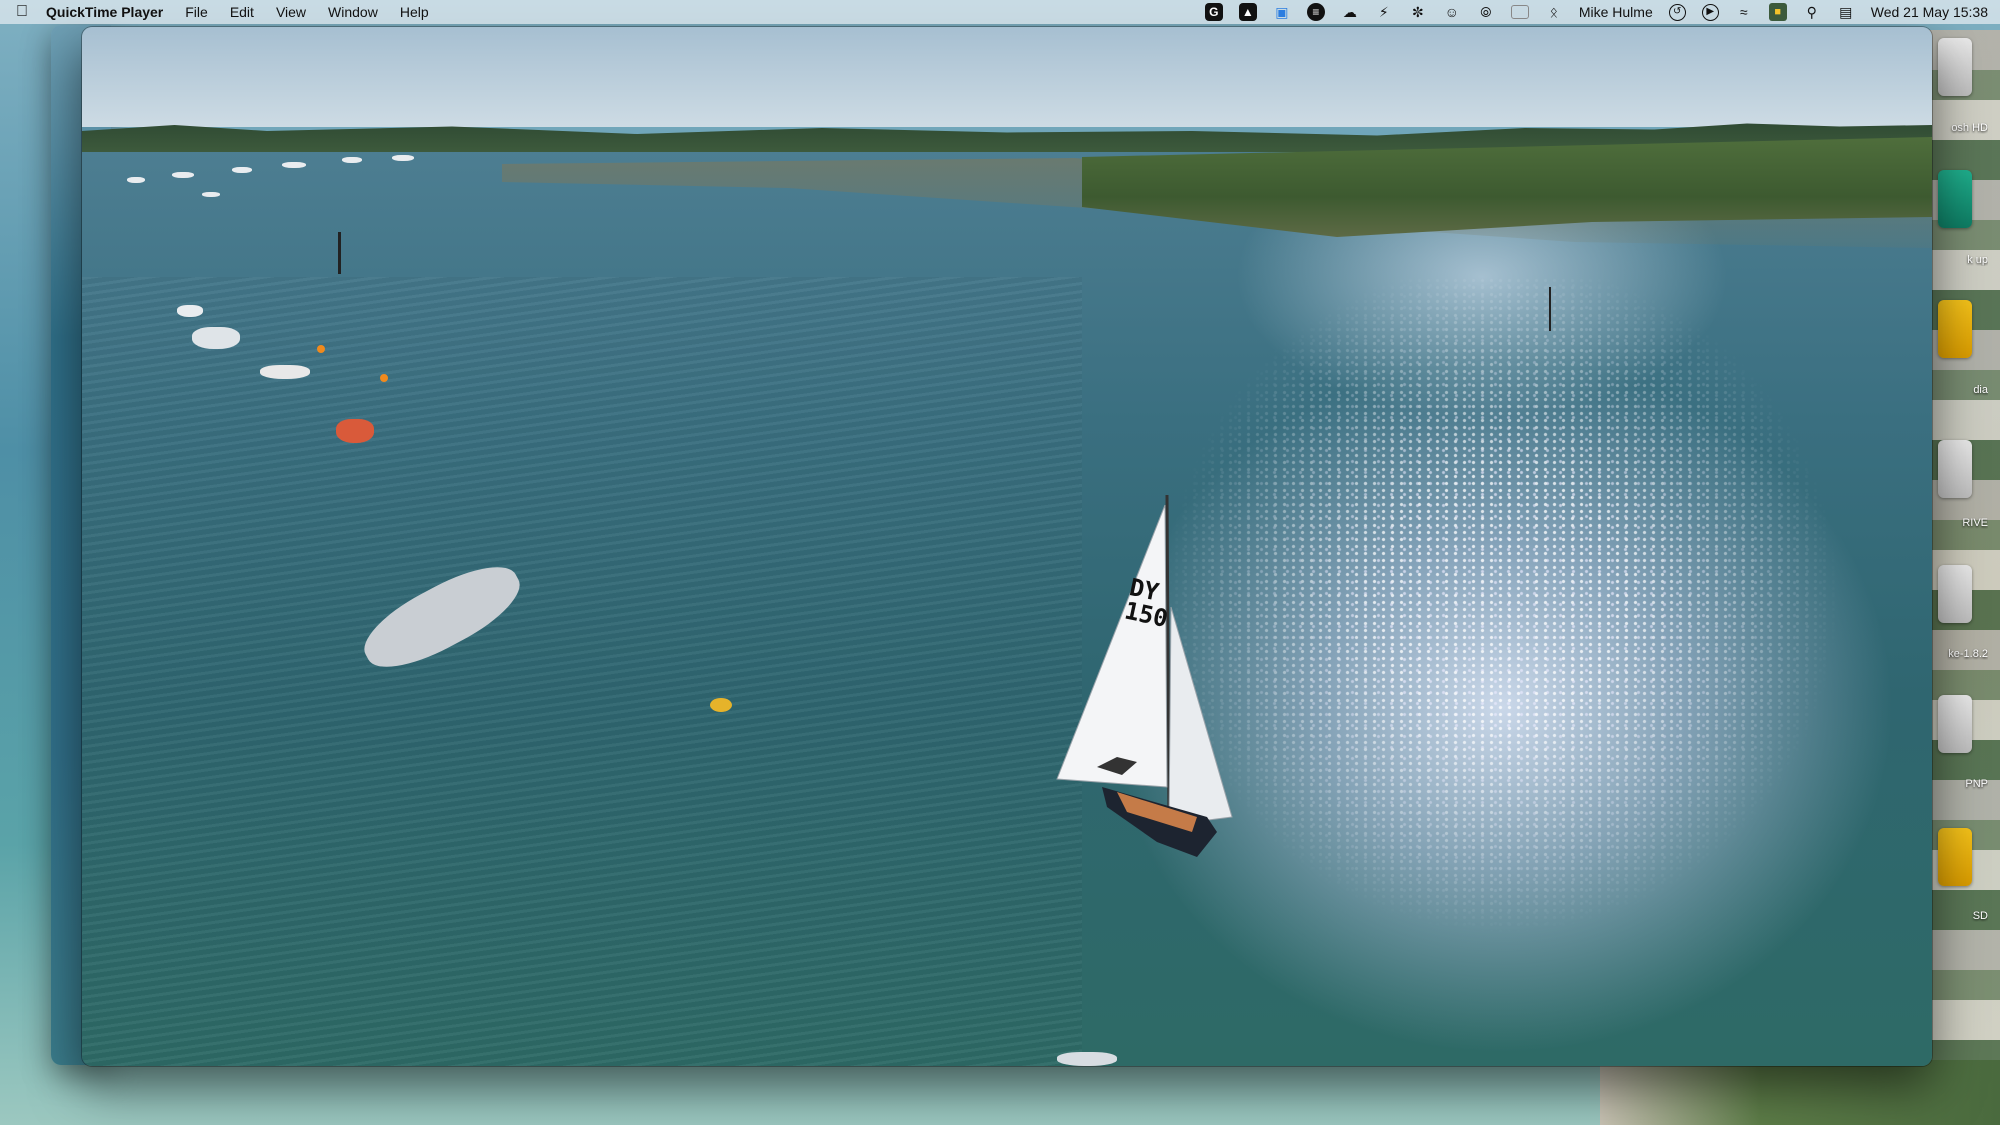 The width and height of the screenshot is (2000, 1125). I want to click on desktop-icon-drive, so click(1955, 469).